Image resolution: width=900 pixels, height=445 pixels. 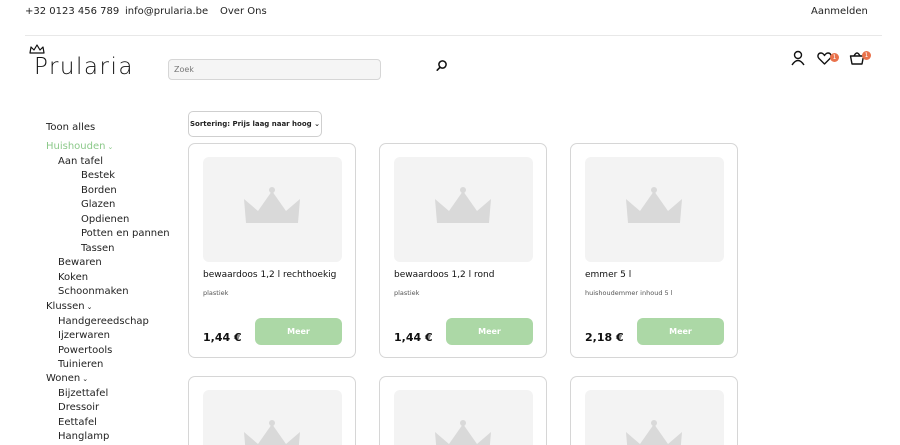 I want to click on logo: Prularia, so click(x=84, y=62).